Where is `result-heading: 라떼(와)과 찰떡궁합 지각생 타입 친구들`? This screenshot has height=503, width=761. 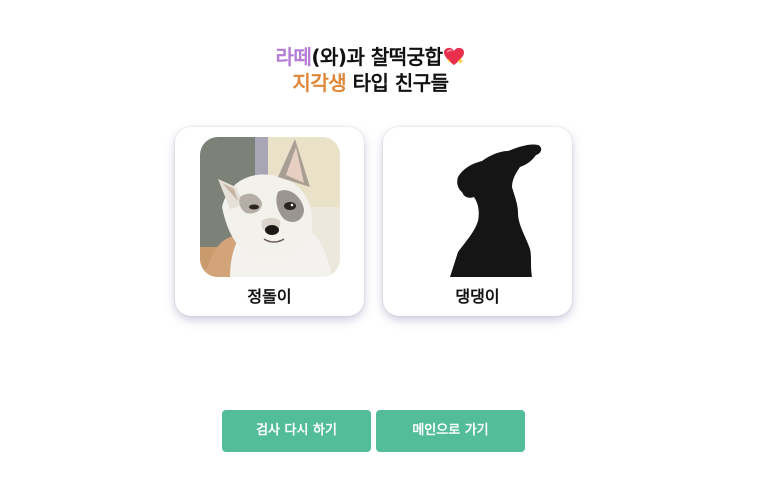 result-heading: 라떼(와)과 찰떡궁합 지각생 타입 친구들 is located at coordinates (370, 70).